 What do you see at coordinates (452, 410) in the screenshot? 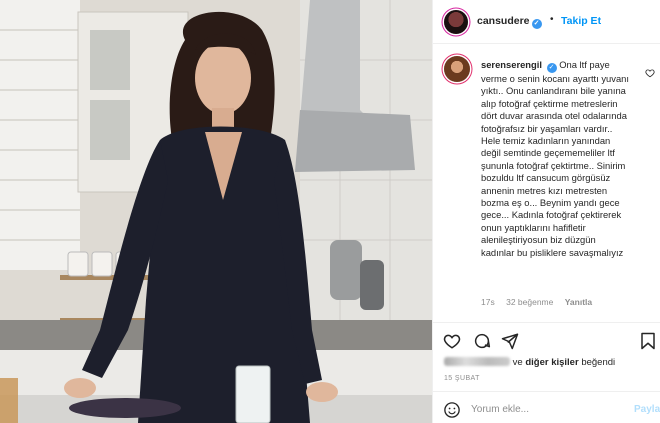
I see `emoji-icon` at bounding box center [452, 410].